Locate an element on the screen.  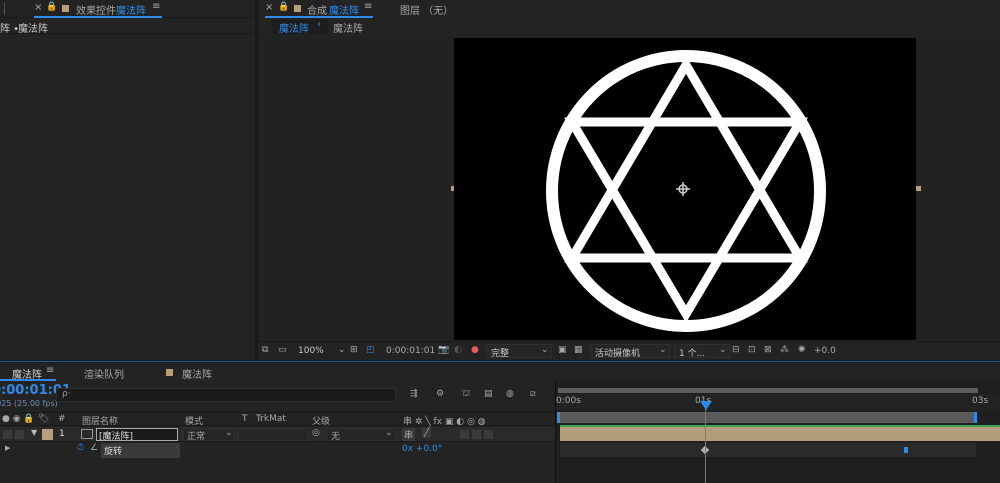
motion-blur-icon: ◍ is located at coordinates (510, 394).